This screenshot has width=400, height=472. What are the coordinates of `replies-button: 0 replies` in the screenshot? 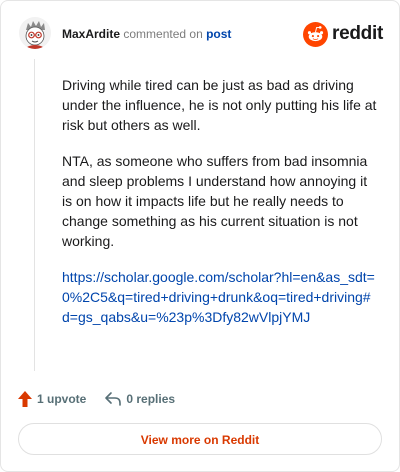 It's located at (139, 399).